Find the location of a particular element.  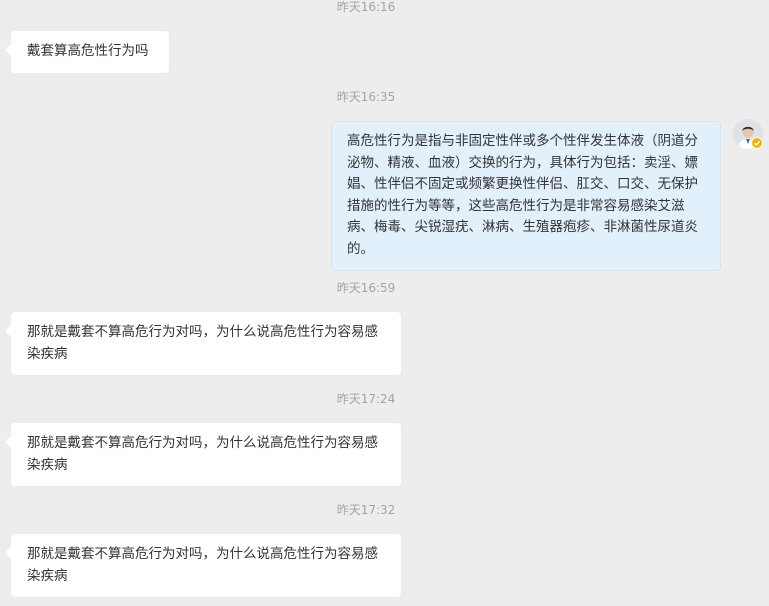

incoming-message-bubble: 戴套算高危性行为吗 is located at coordinates (87, 52).